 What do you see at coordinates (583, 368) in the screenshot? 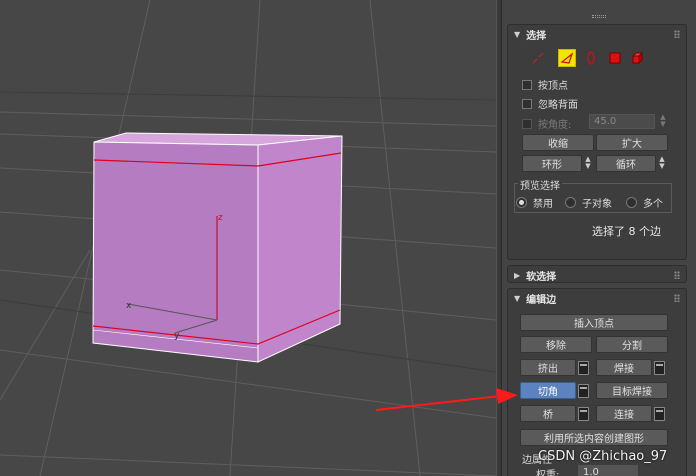
I see `extrude-settings-icon` at bounding box center [583, 368].